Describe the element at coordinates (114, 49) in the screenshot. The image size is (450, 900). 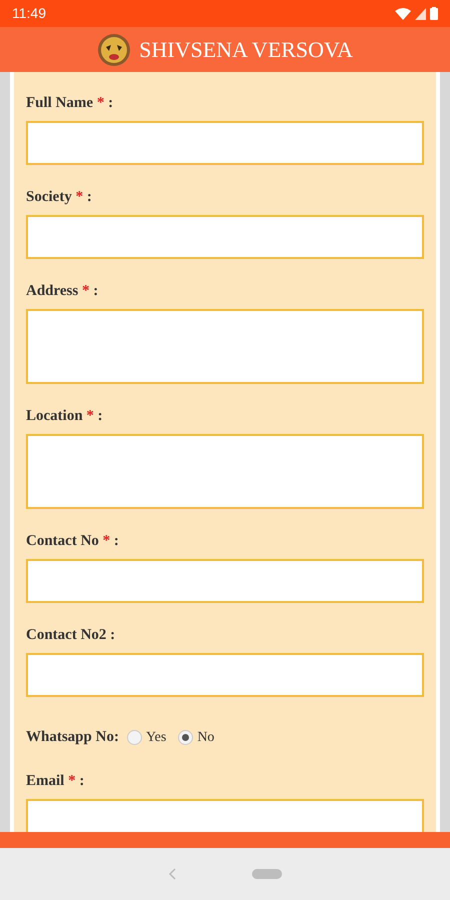
I see `tiger-logo-icon` at that location.